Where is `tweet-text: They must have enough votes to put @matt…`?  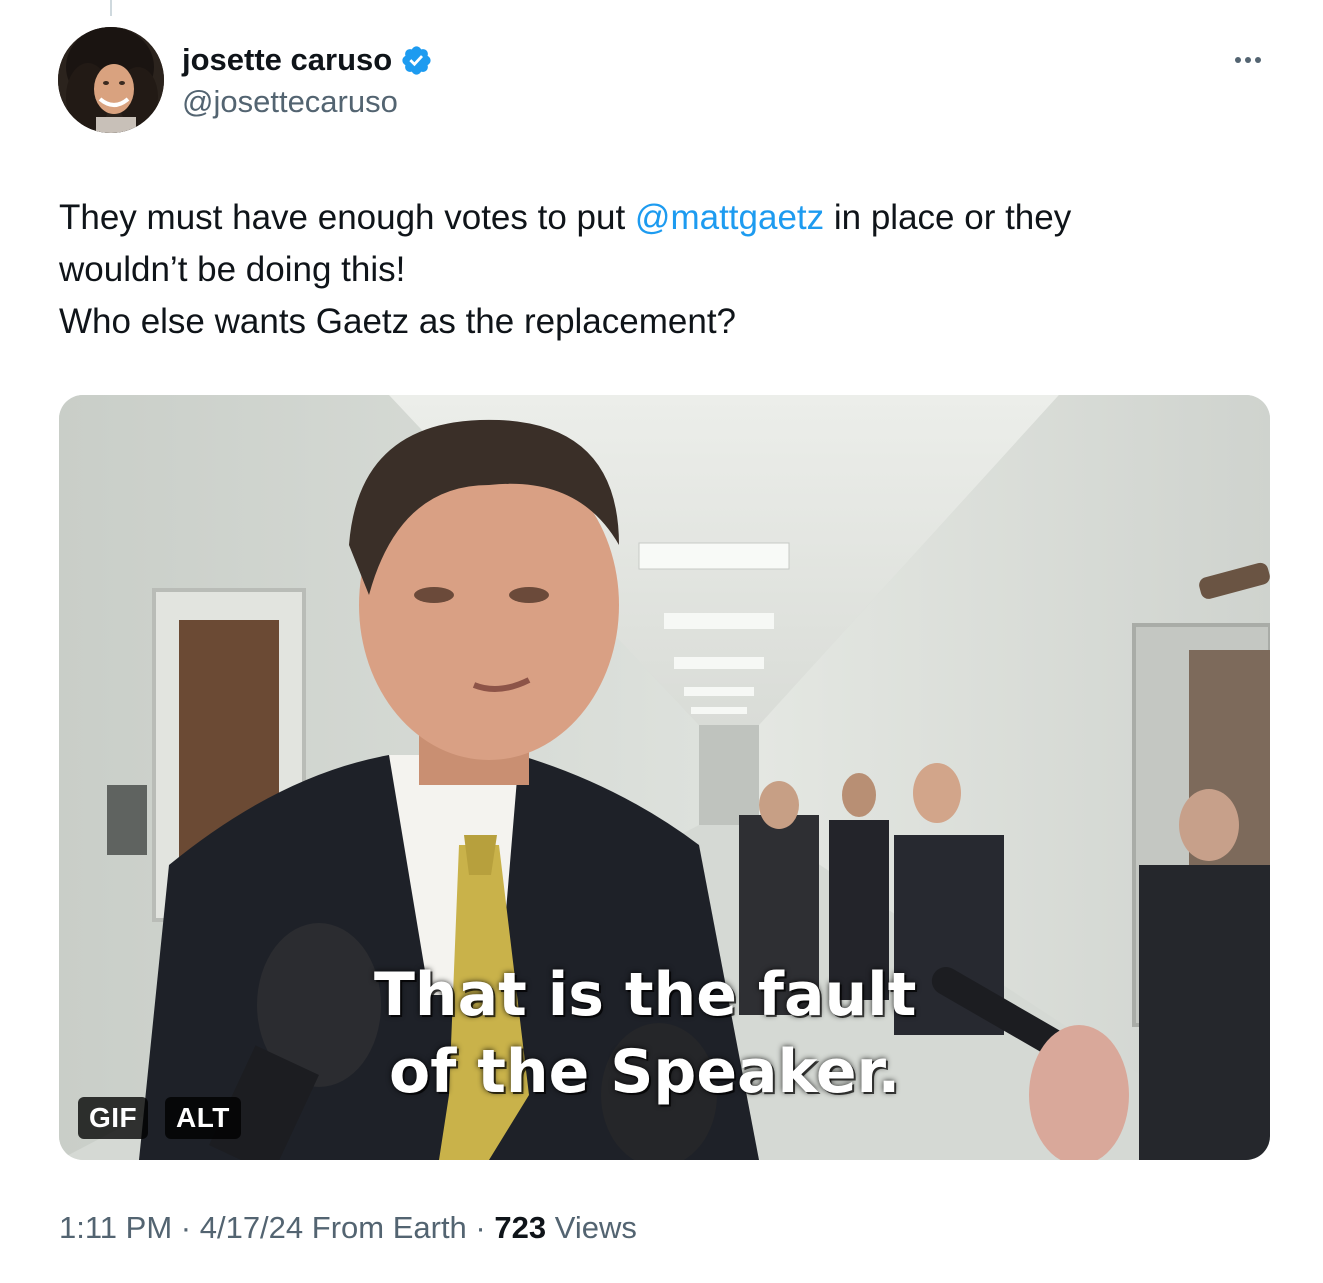
tweet-text: They must have enough votes to put @matt… is located at coordinates (659, 270).